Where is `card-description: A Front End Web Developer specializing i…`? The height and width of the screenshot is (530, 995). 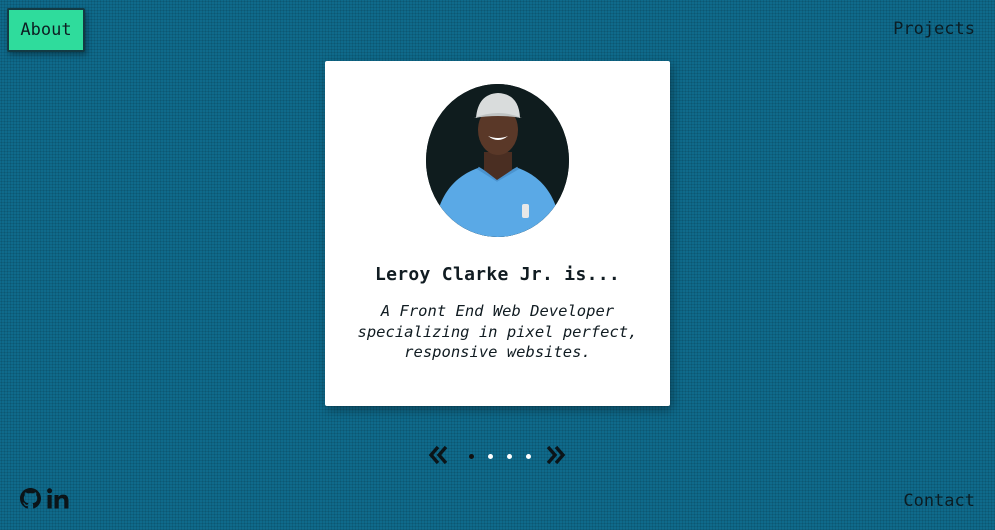
card-description: A Front End Web Developer specializing i… is located at coordinates (497, 332).